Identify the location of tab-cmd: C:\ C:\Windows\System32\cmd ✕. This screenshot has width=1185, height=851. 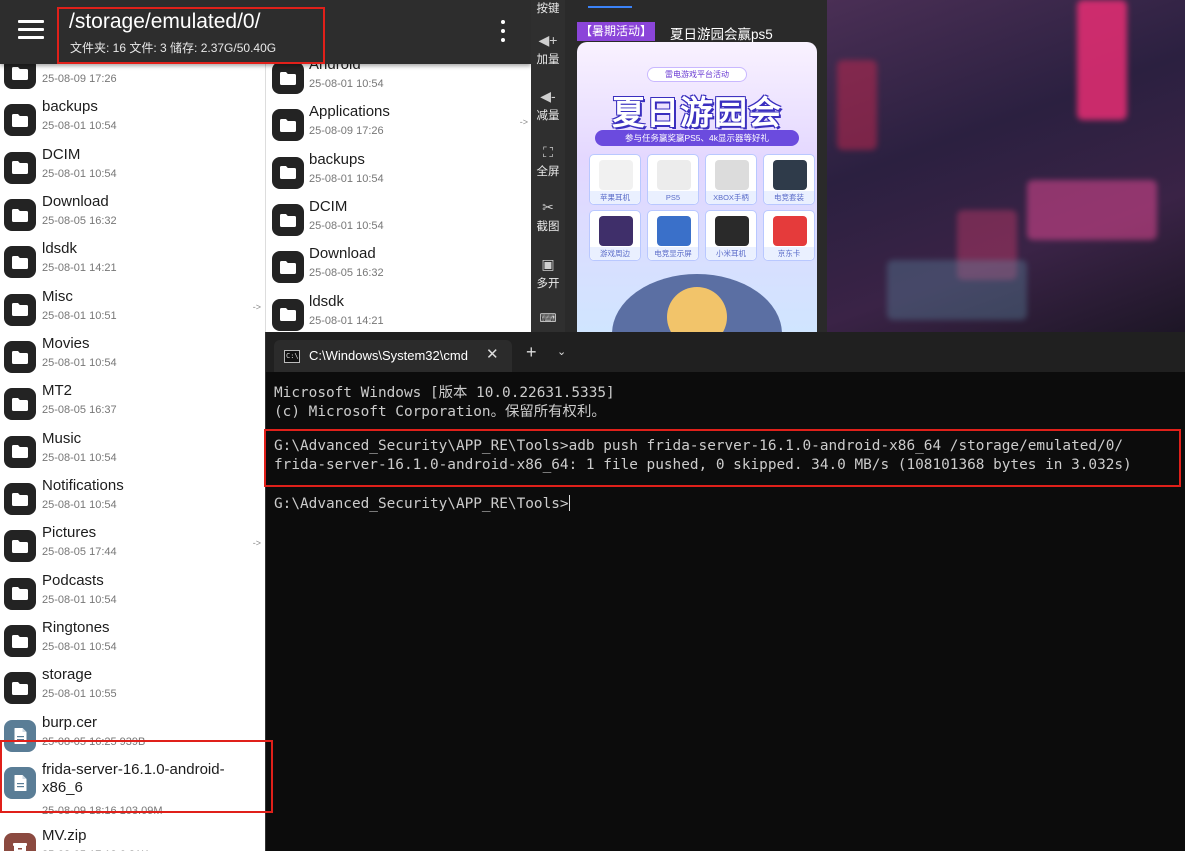
(393, 356).